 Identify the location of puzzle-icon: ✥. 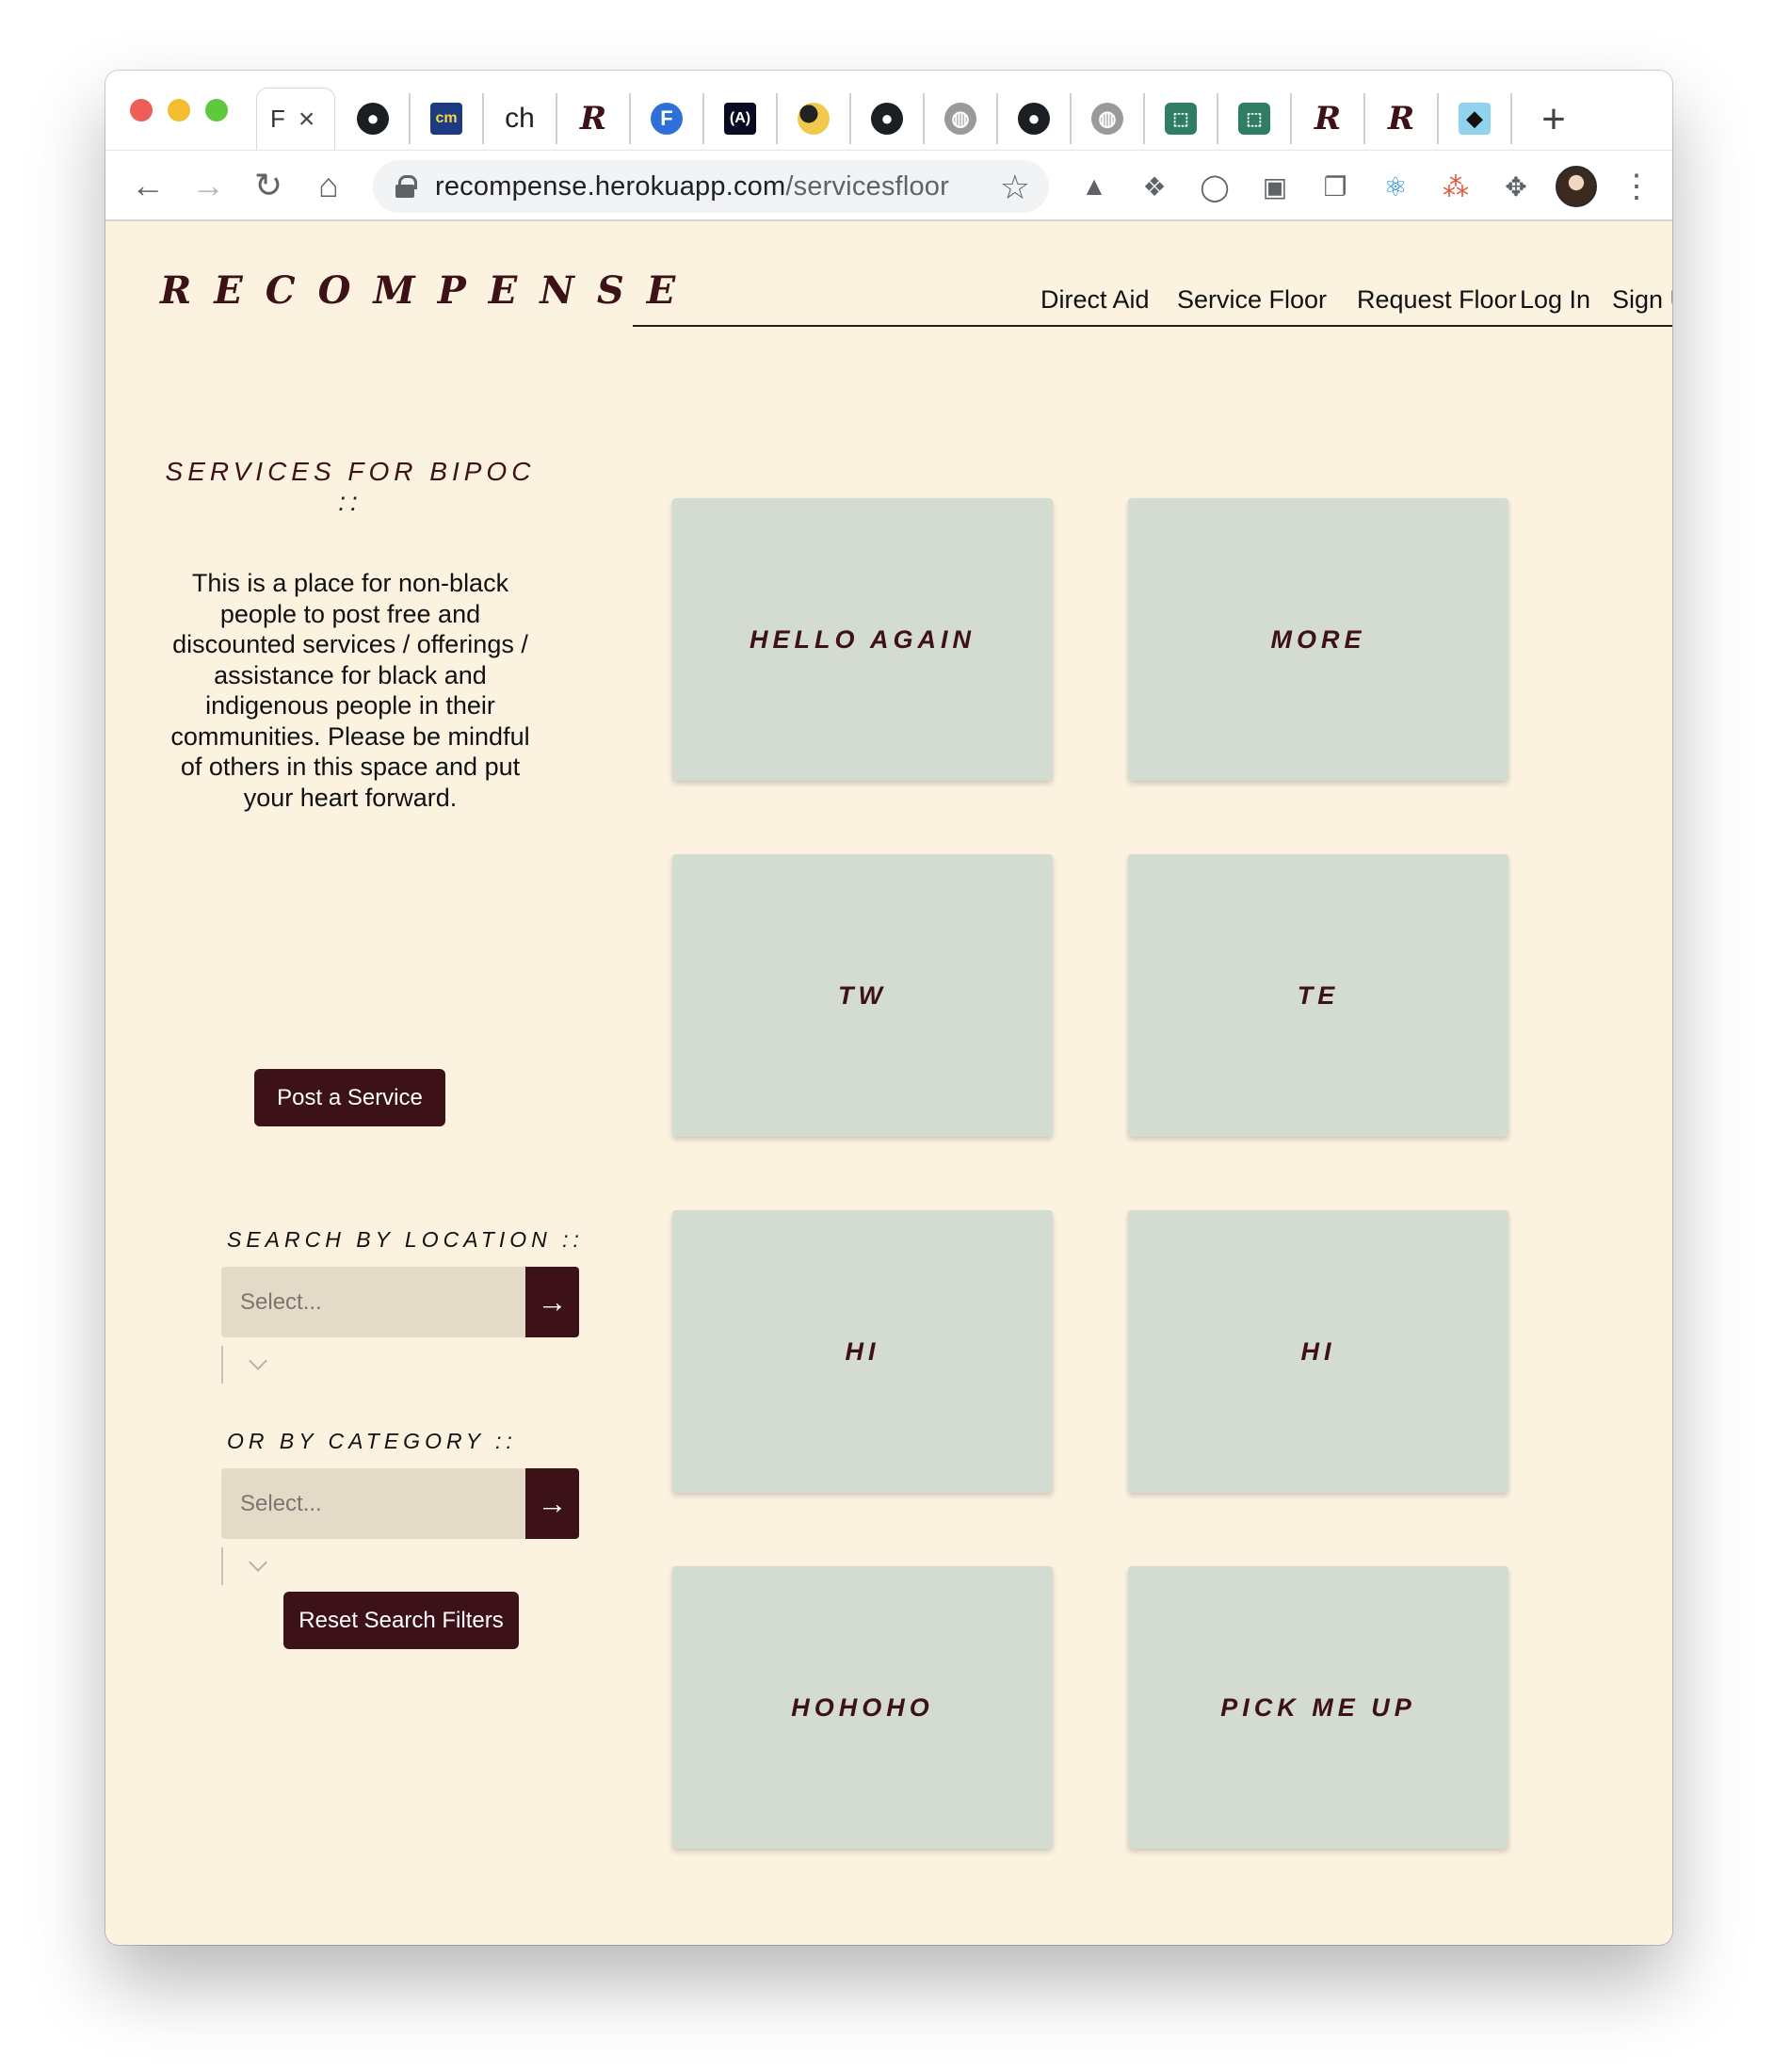
(1516, 187).